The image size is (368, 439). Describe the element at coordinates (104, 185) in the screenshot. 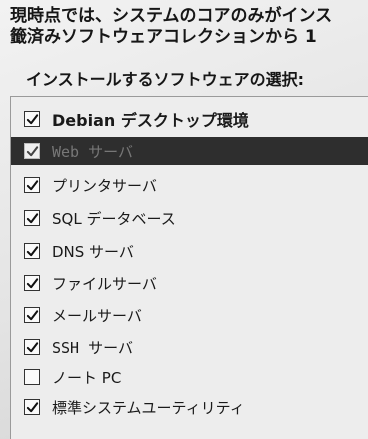

I see `task-label: プリンタサーバ` at that location.